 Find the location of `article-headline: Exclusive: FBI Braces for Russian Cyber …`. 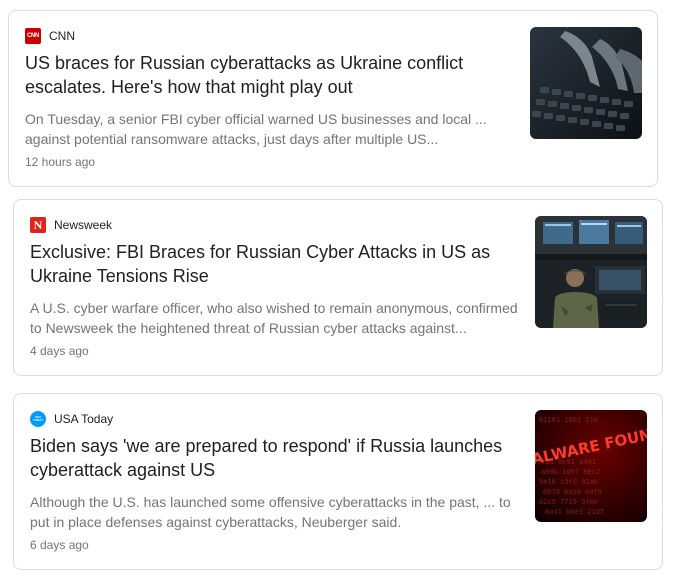

article-headline: Exclusive: FBI Braces for Russian Cyber … is located at coordinates (260, 264).